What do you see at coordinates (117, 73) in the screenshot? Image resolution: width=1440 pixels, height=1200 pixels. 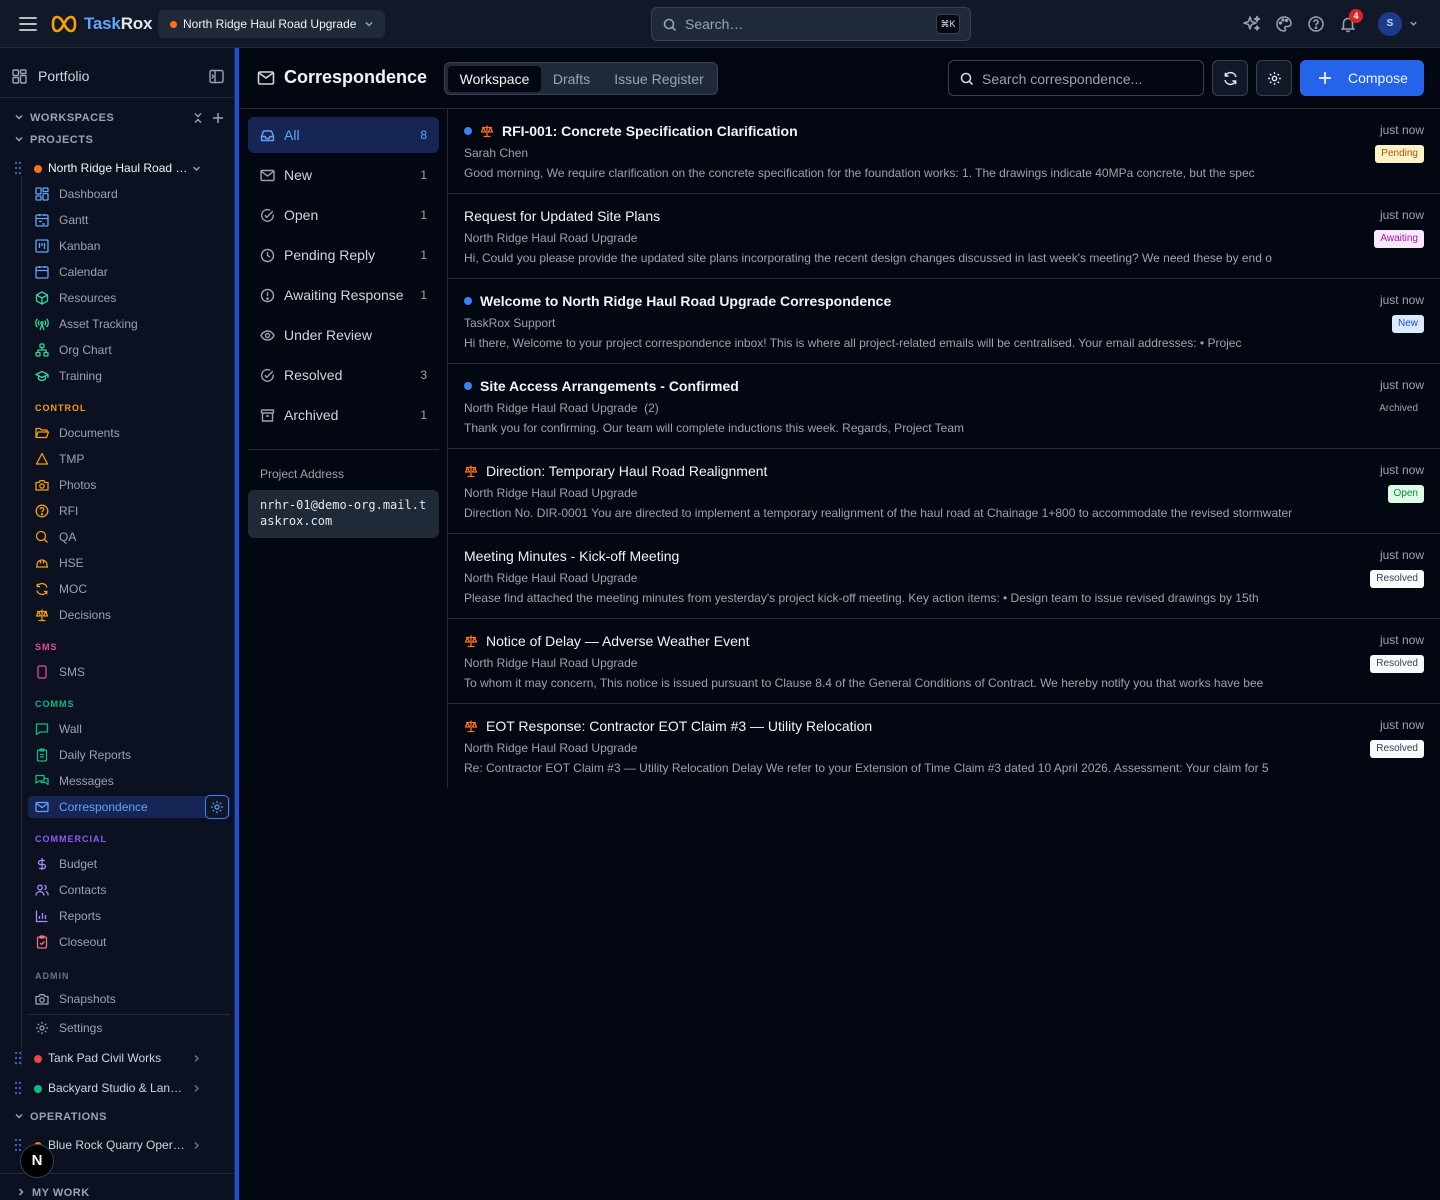 I see `portfolio-link: Portfolio` at bounding box center [117, 73].